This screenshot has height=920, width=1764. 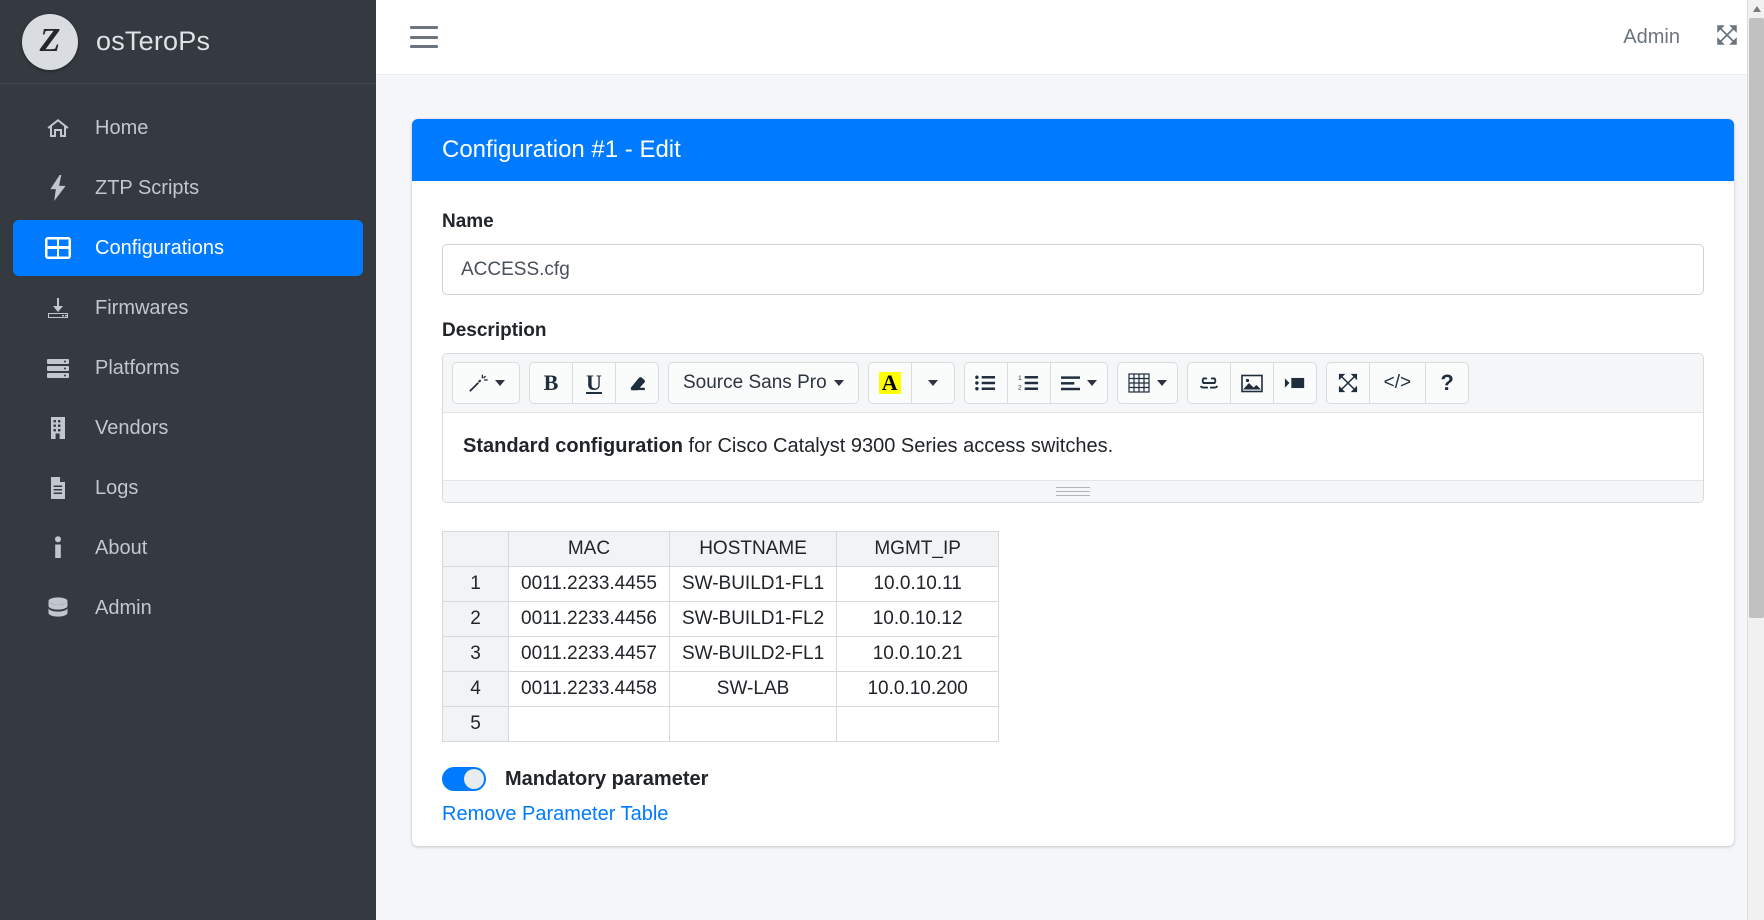 I want to click on code-view-button: </>, so click(x=1397, y=383).